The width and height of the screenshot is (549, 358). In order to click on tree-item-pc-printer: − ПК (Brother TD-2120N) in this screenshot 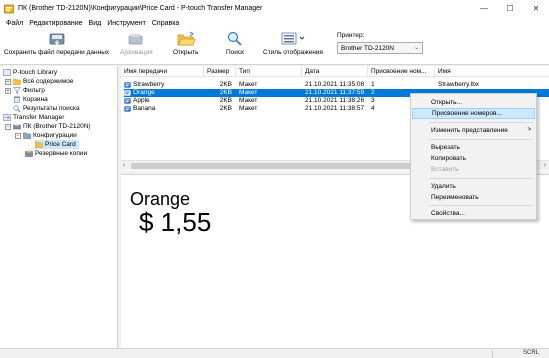, I will do `click(48, 126)`.